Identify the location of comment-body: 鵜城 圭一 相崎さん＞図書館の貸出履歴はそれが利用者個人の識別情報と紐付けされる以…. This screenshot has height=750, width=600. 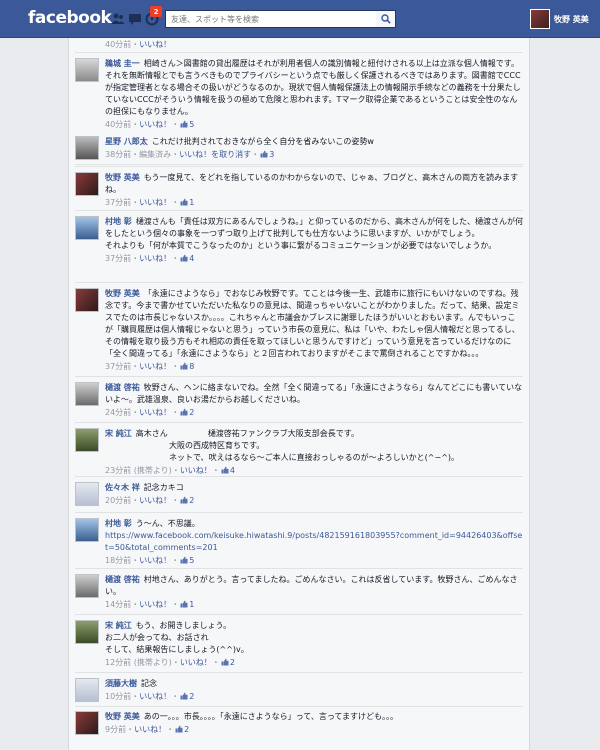
(314, 94).